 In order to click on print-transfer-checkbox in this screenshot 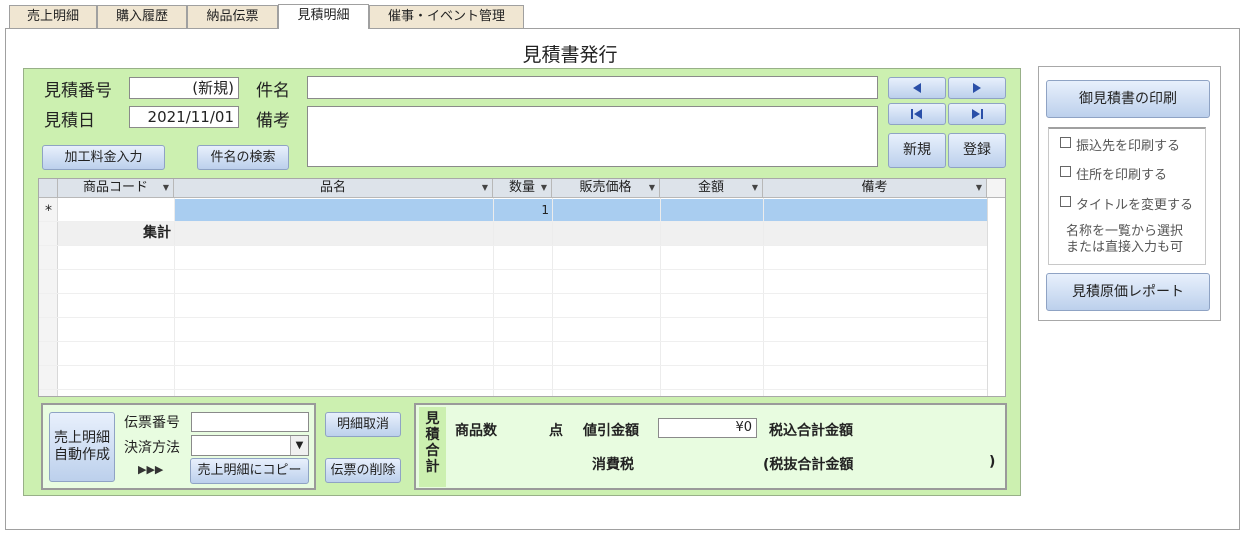, I will do `click(1065, 142)`.